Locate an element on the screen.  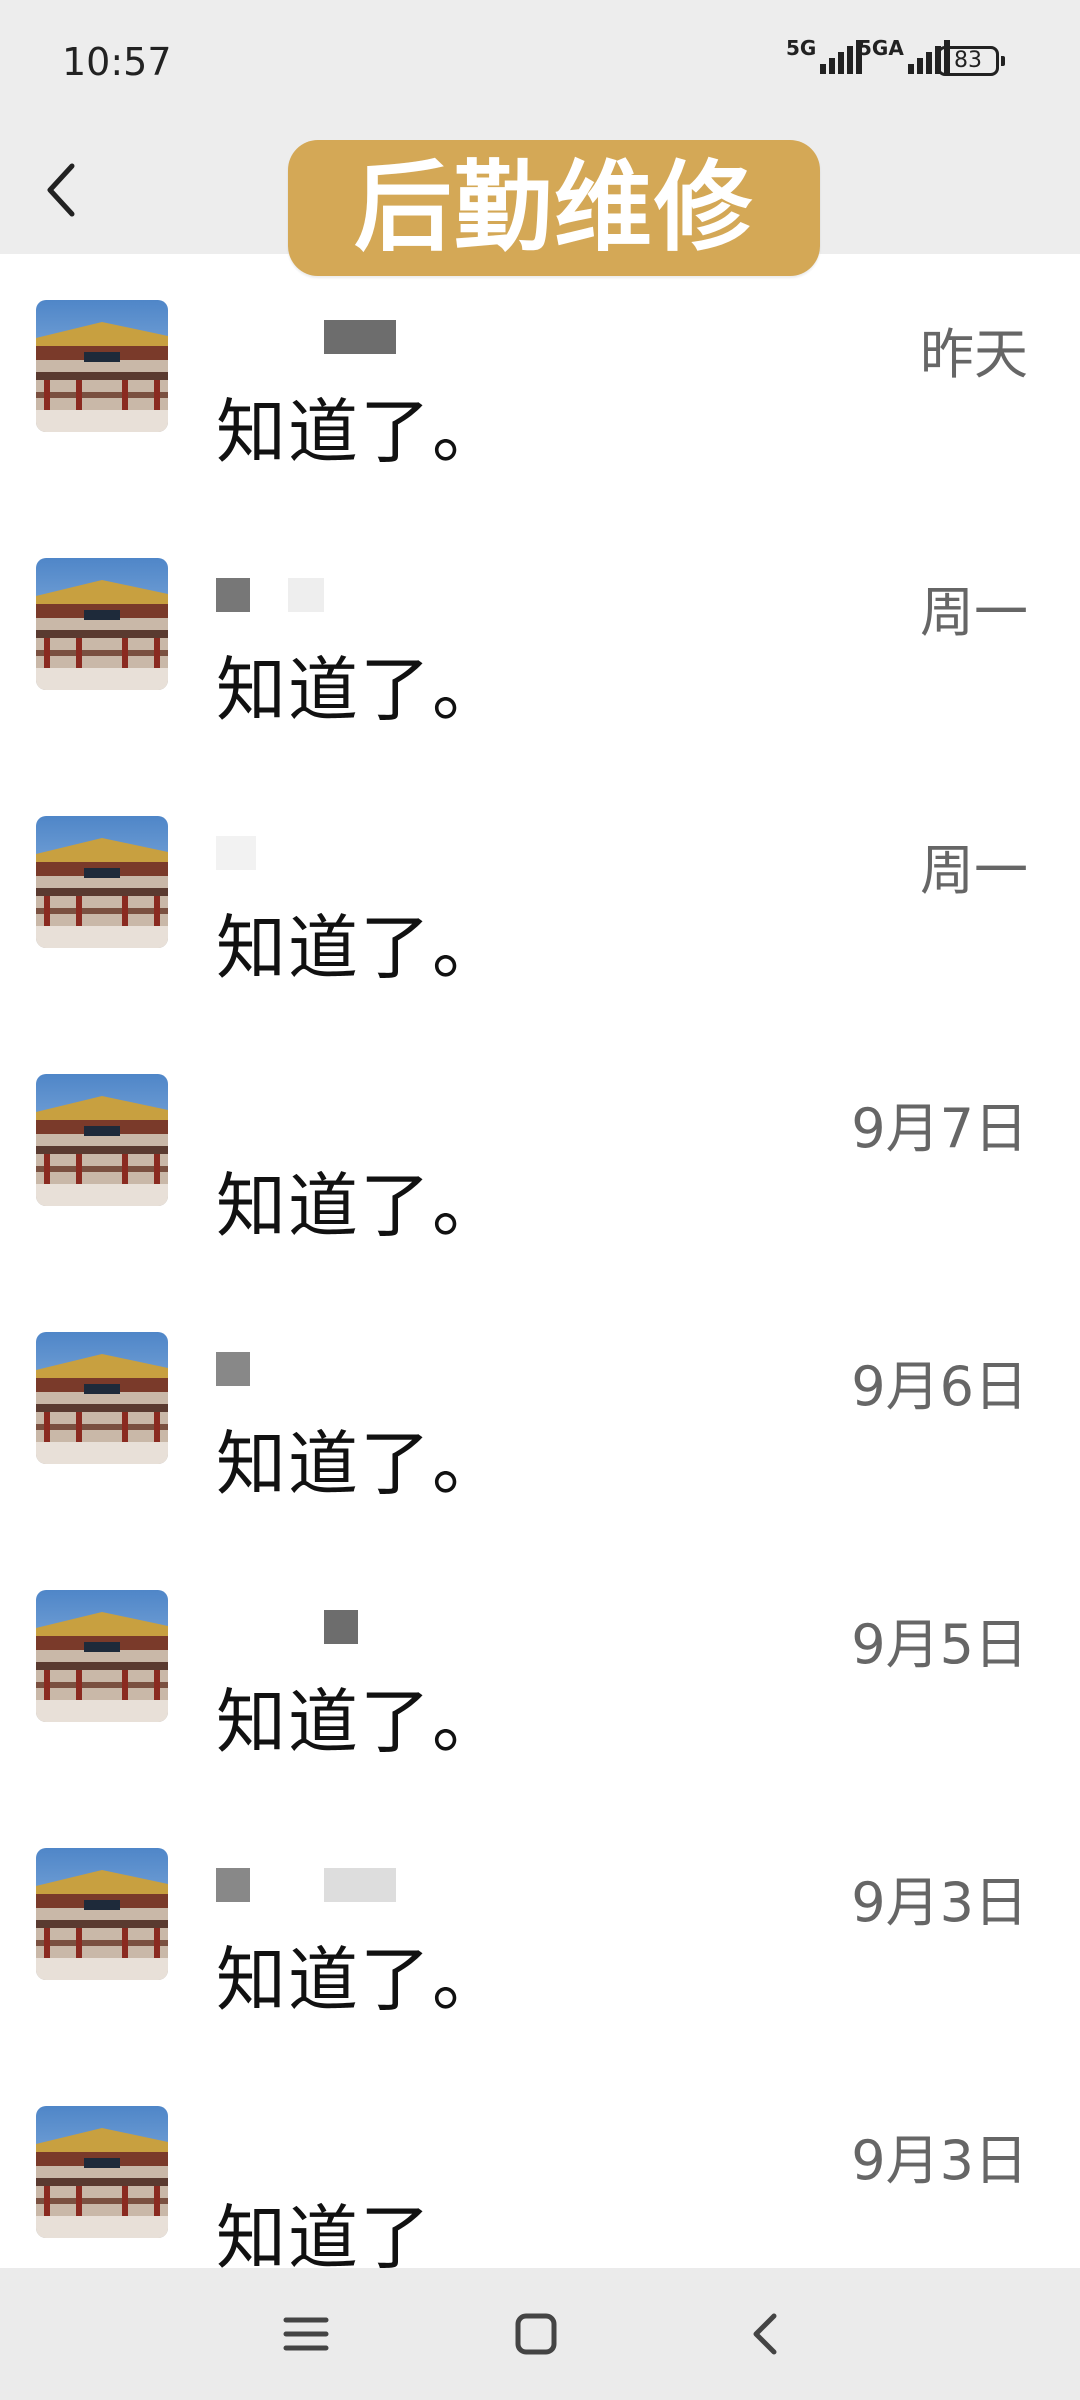
menu-icon is located at coordinates (306, 2334).